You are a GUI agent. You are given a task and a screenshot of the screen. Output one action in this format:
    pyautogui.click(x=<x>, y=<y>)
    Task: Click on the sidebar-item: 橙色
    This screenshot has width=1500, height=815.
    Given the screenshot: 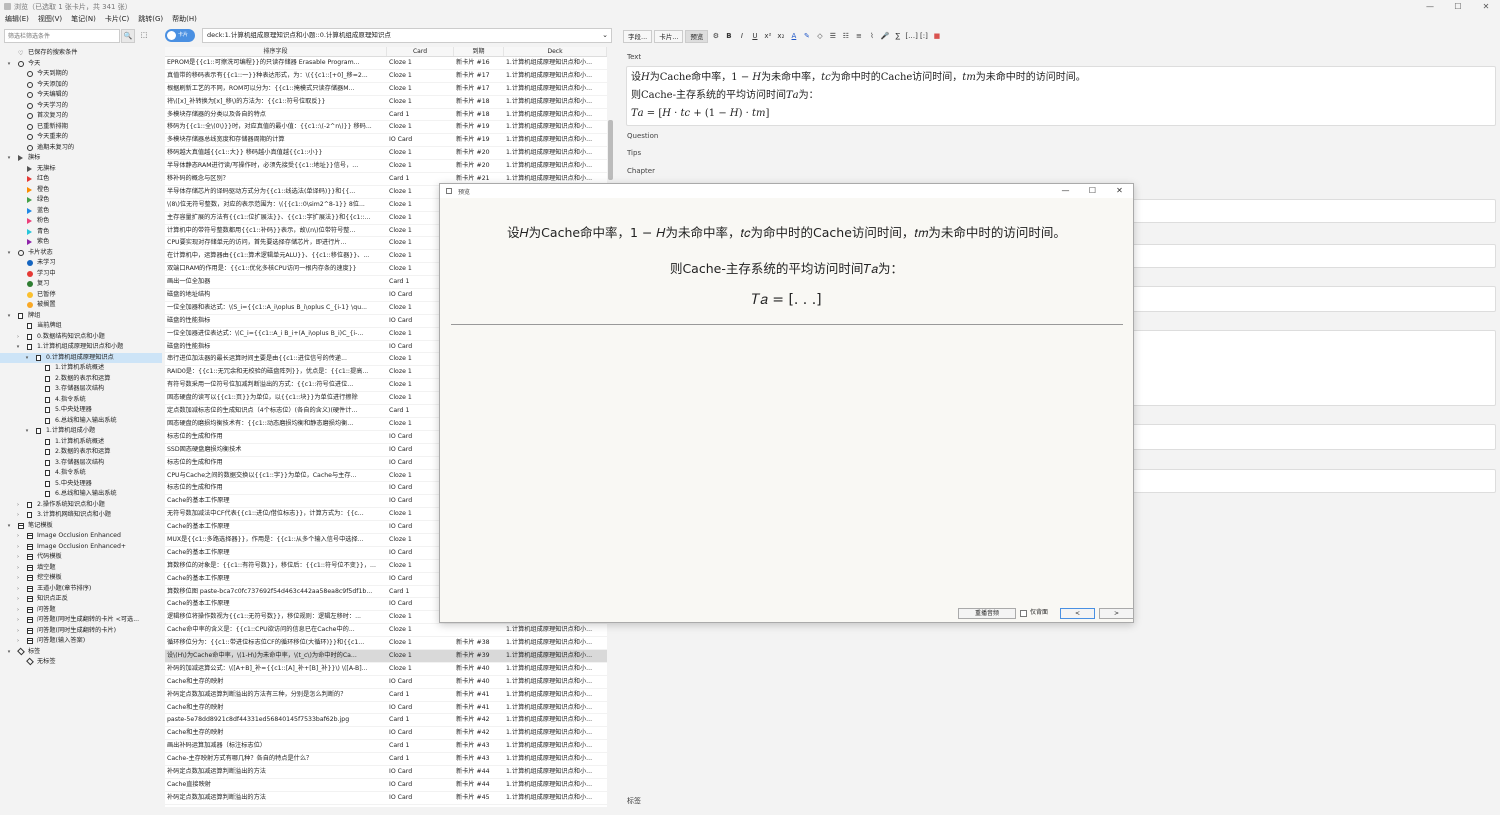 What is the action you would take?
    pyautogui.click(x=81, y=190)
    